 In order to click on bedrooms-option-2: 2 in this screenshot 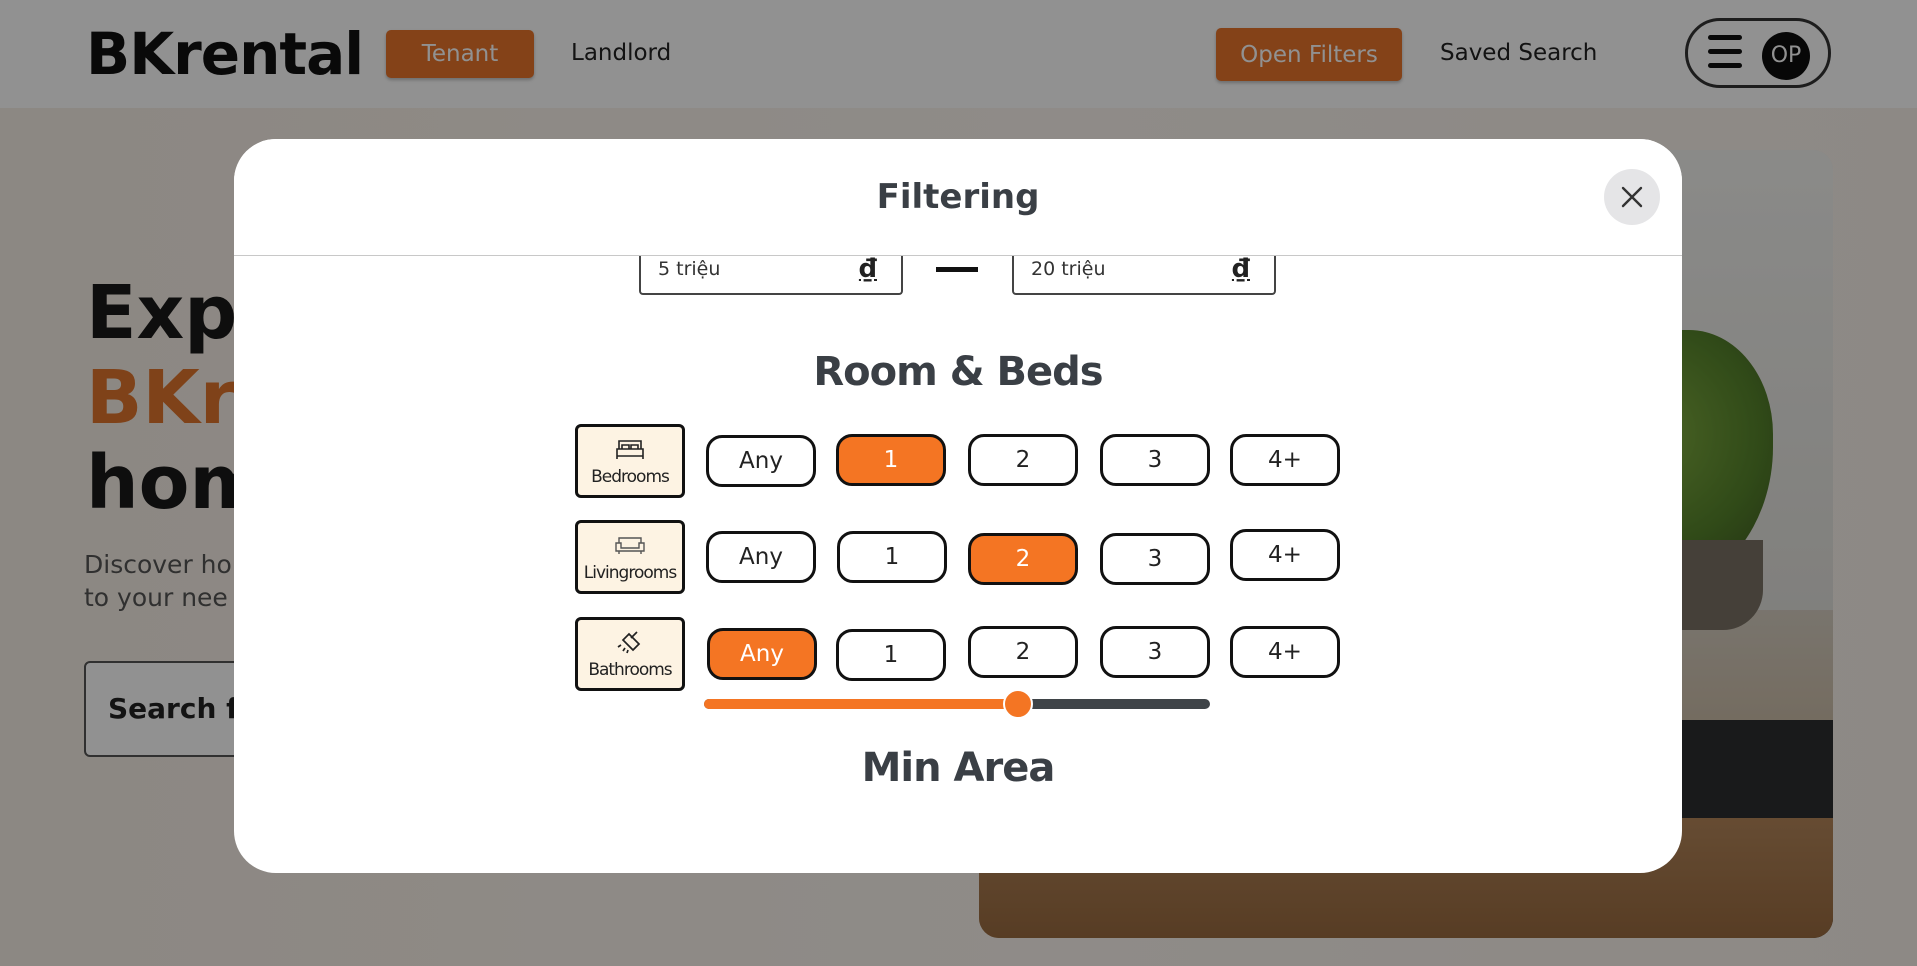, I will do `click(1023, 460)`.